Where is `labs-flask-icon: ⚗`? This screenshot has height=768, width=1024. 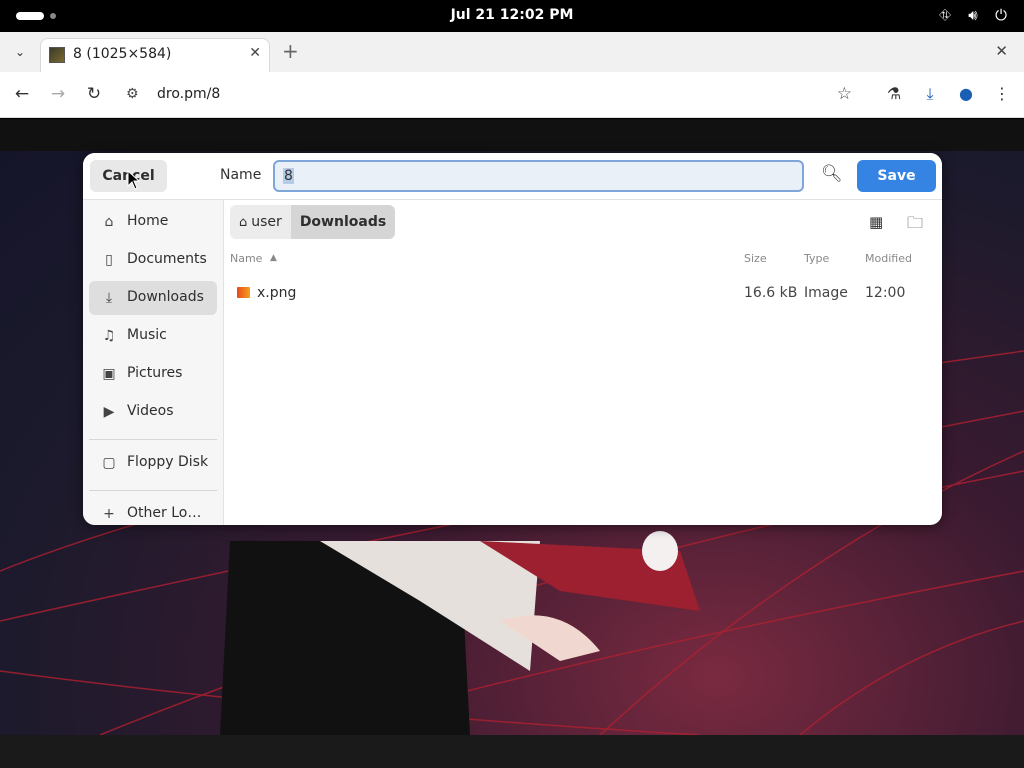
labs-flask-icon: ⚗ is located at coordinates (894, 93).